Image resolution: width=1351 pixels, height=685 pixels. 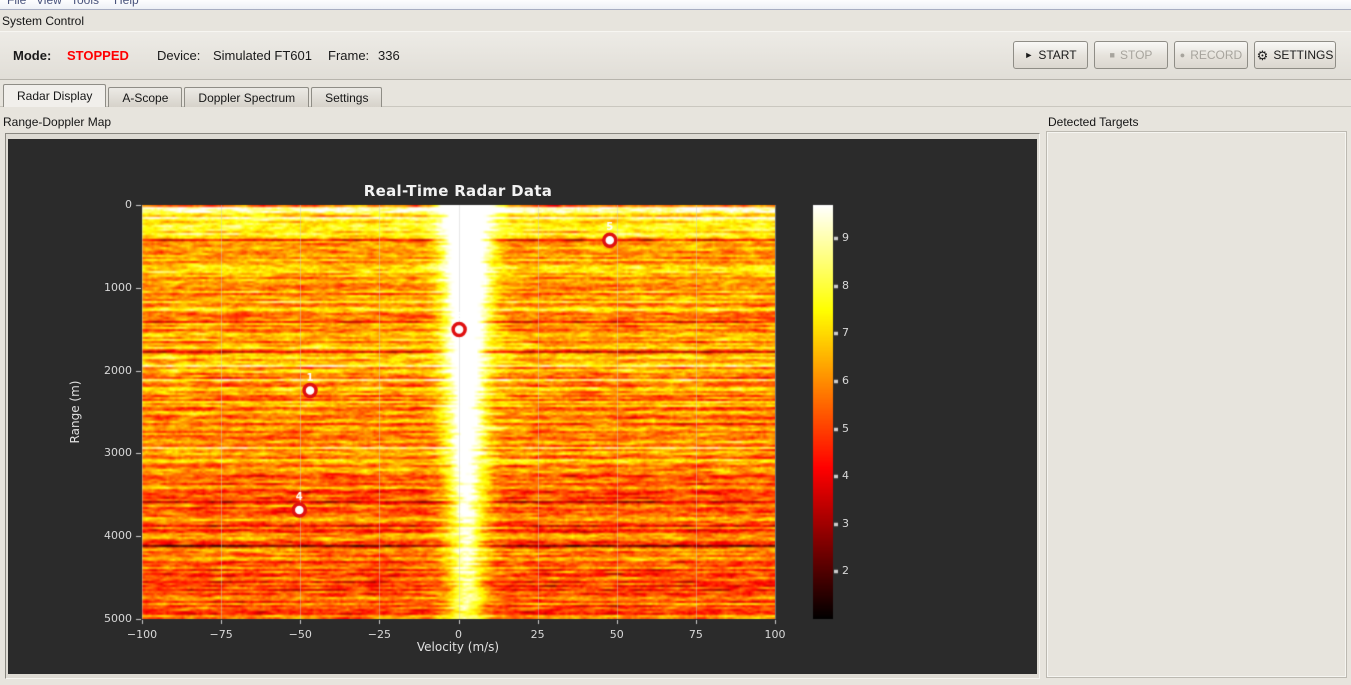 I want to click on menu-bar: File View Tools Help, so click(x=675, y=5).